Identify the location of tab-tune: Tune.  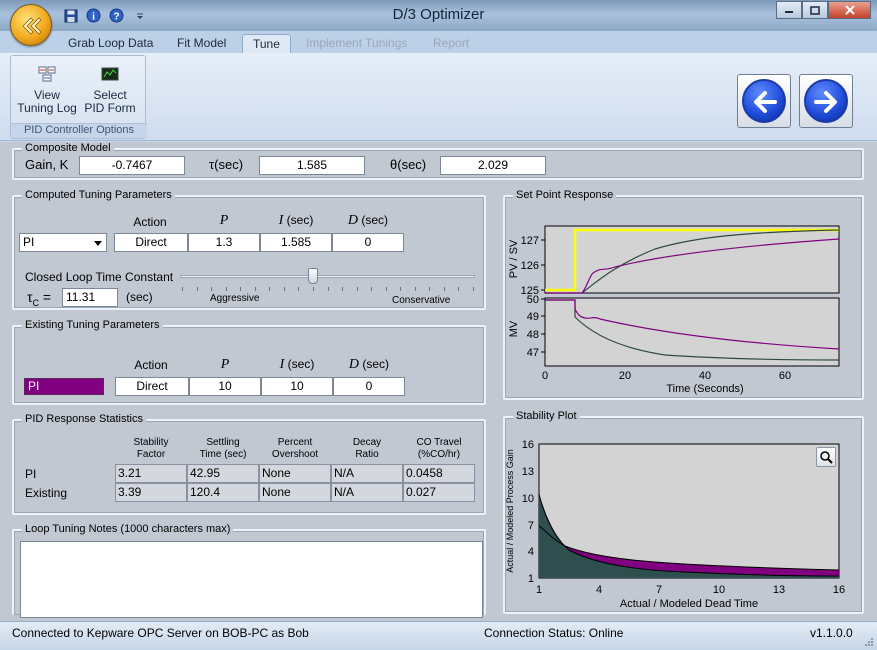
(266, 43).